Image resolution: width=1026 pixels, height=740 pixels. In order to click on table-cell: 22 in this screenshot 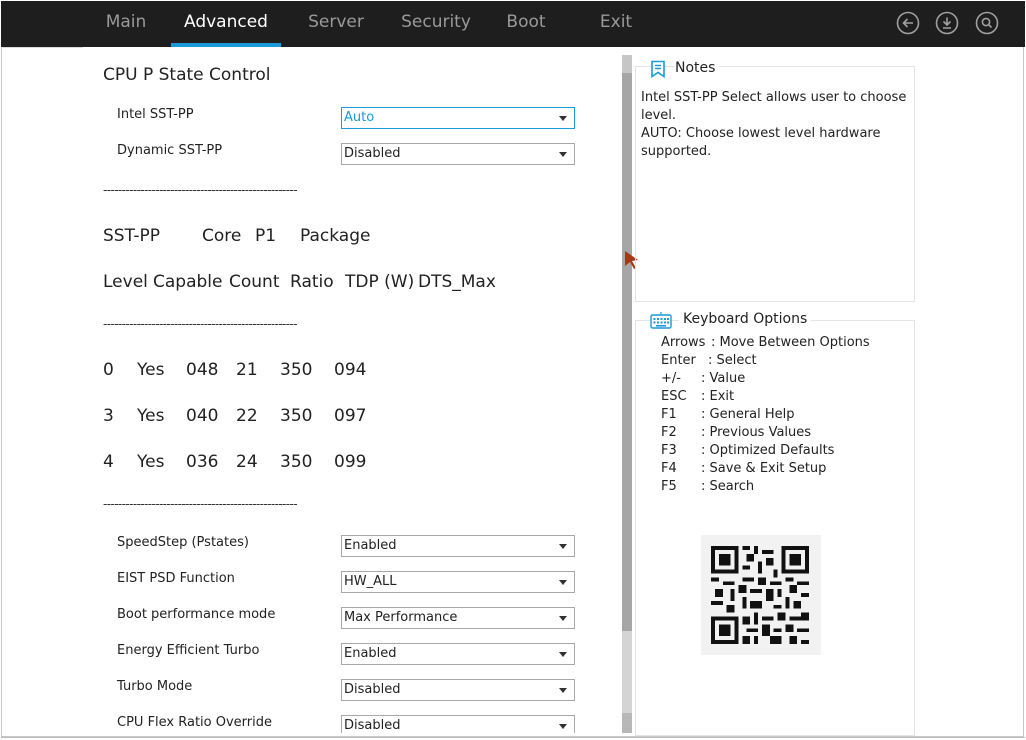, I will do `click(247, 416)`.